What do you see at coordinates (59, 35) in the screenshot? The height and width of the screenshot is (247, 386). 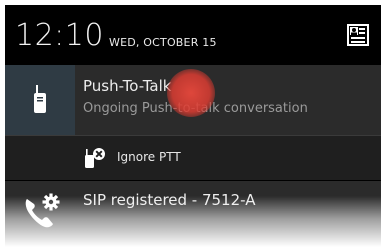 I see `clock-time: 12:10` at bounding box center [59, 35].